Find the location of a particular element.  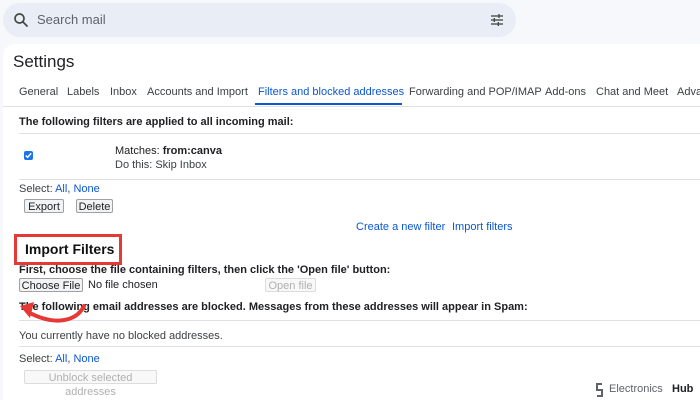

tab-accounts-and-import: Accounts and Import is located at coordinates (197, 92).